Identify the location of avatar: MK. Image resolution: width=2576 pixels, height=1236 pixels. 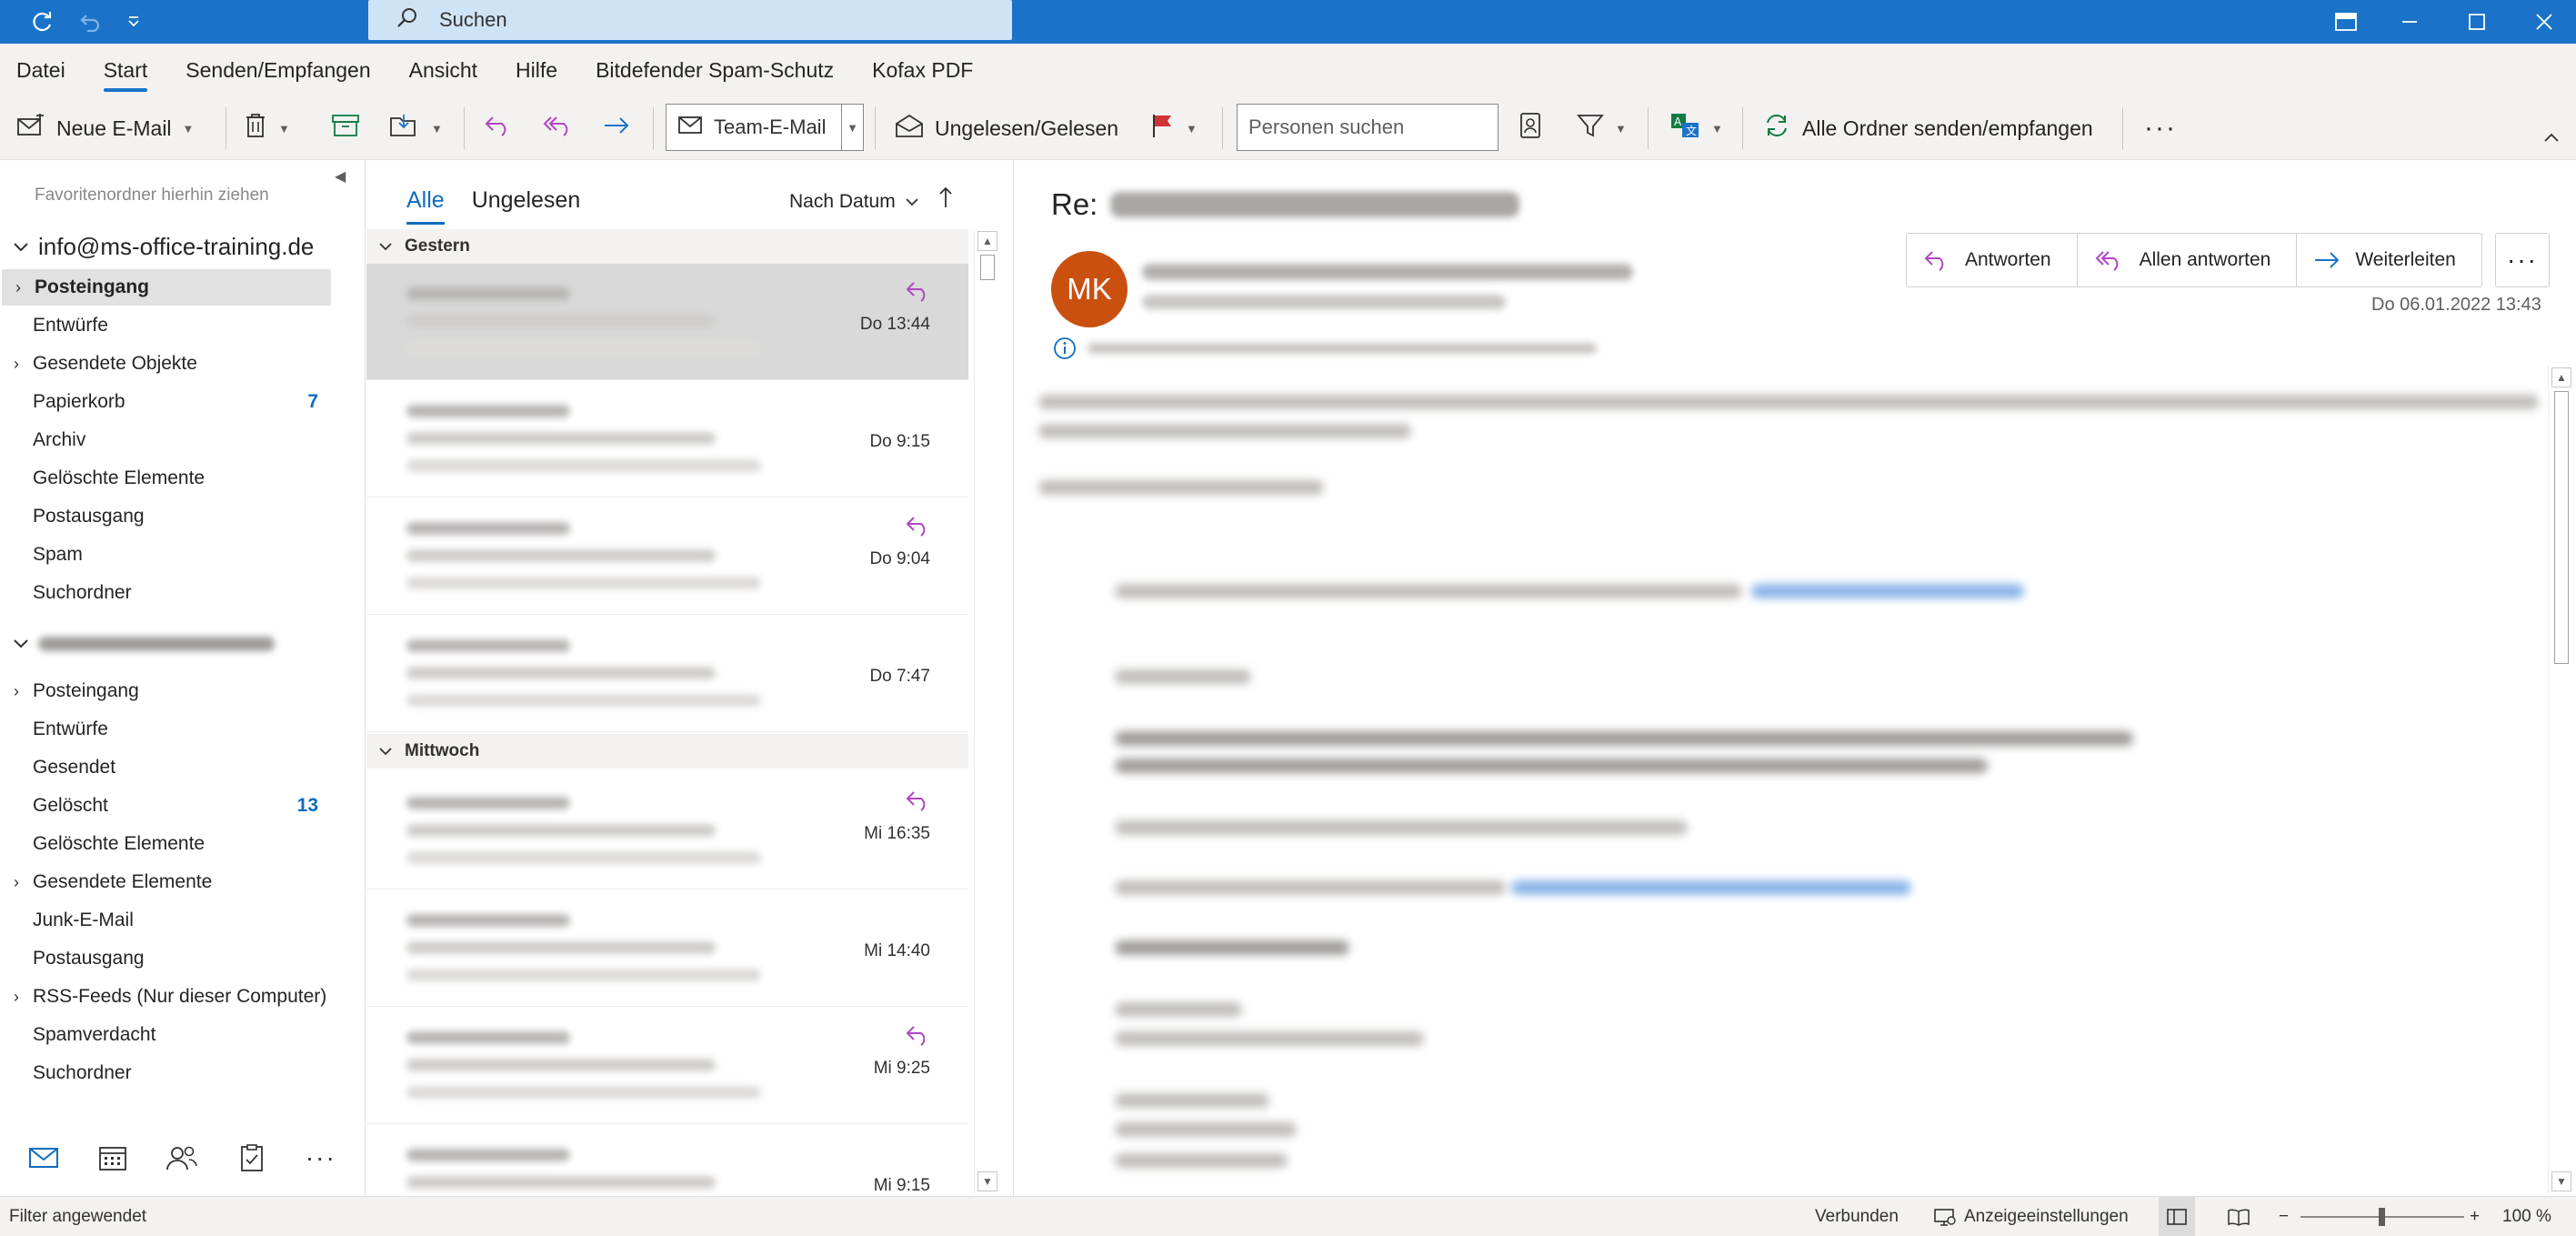
(1089, 289).